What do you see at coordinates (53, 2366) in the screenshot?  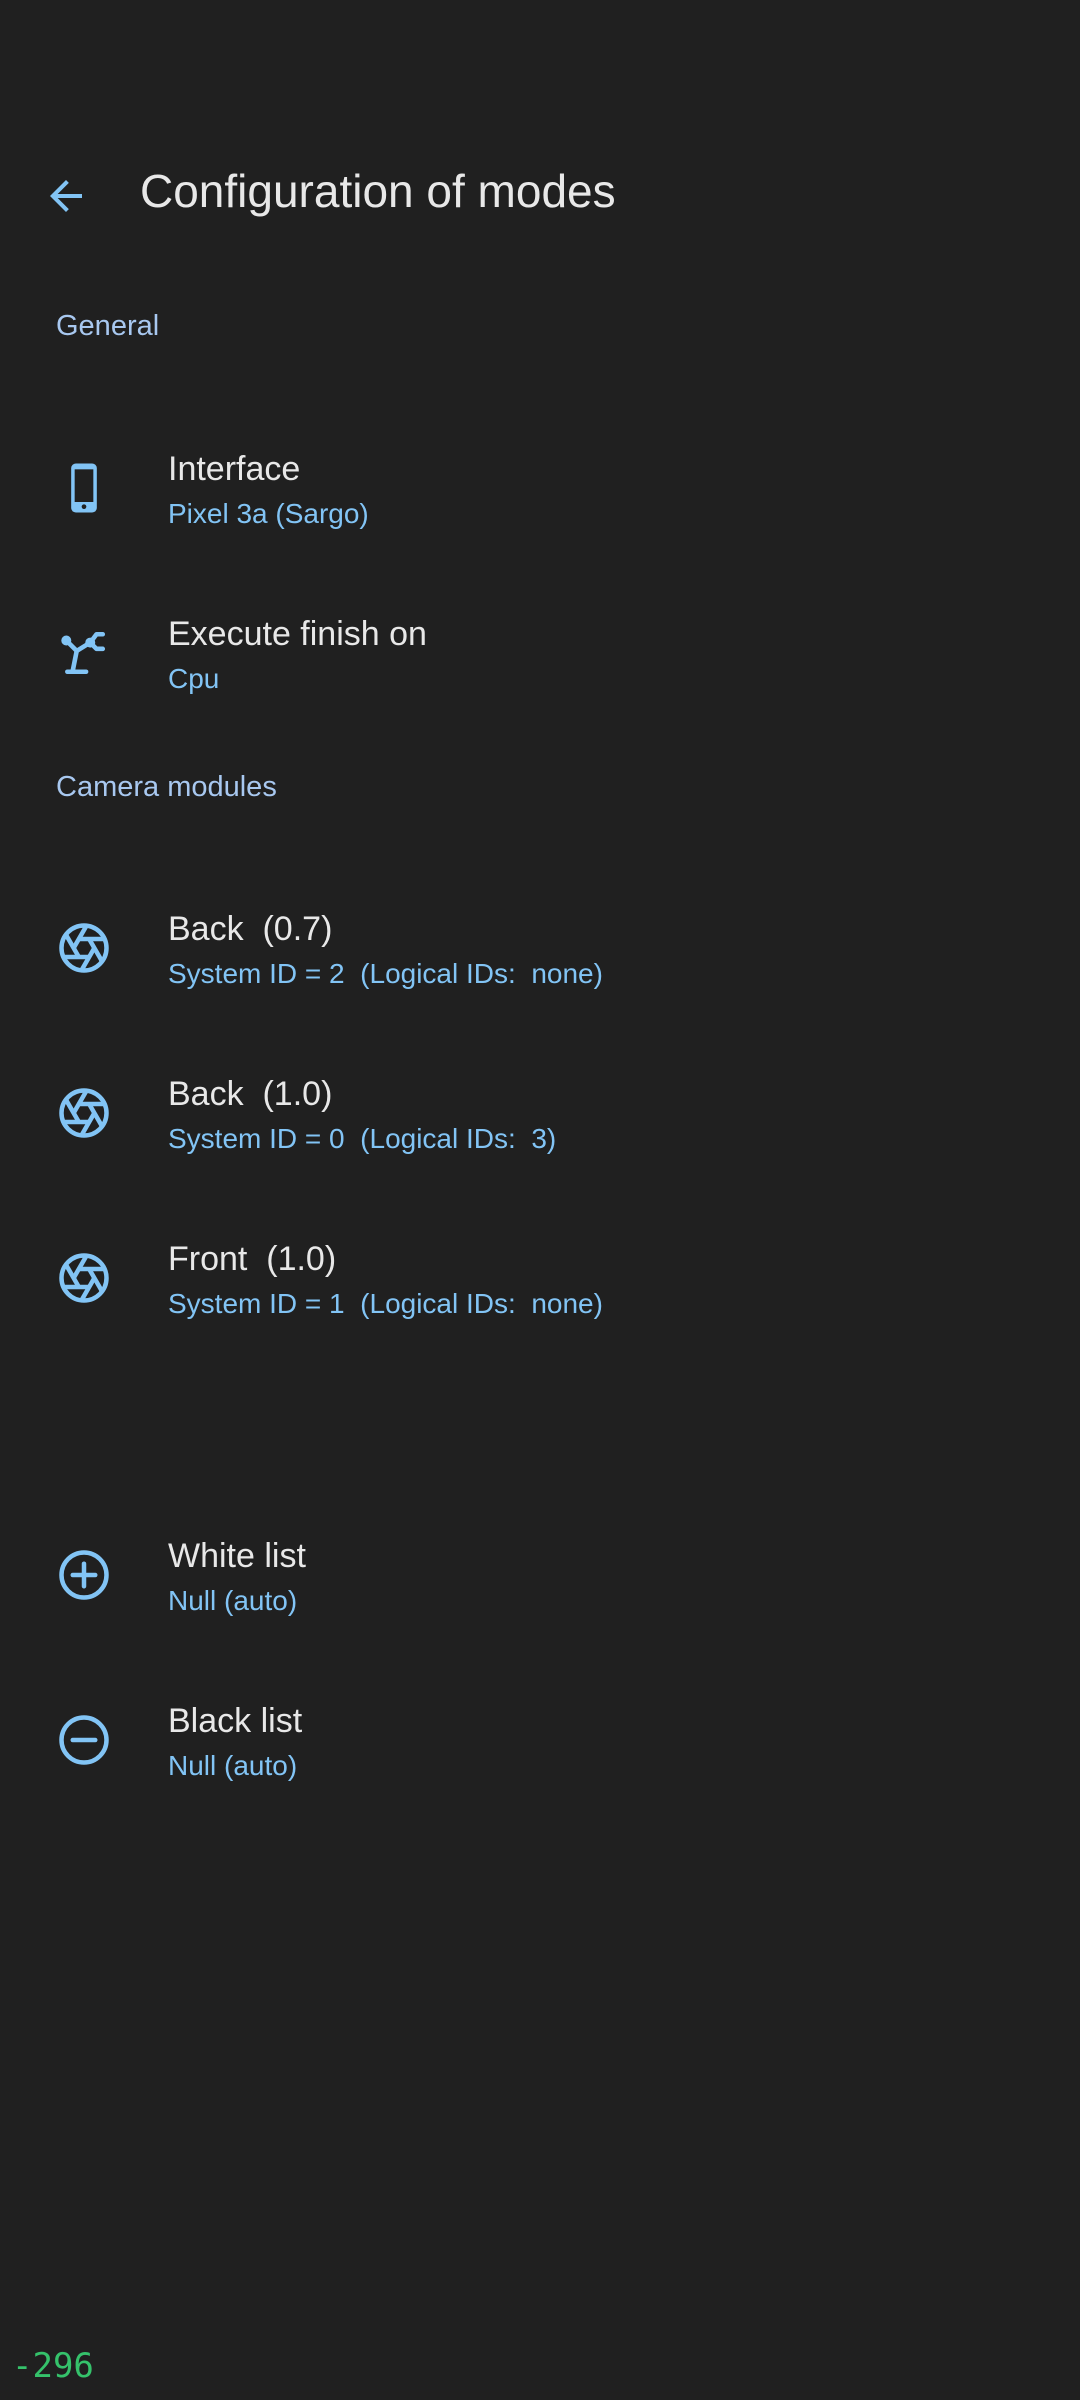 I see `debug-counter: -296` at bounding box center [53, 2366].